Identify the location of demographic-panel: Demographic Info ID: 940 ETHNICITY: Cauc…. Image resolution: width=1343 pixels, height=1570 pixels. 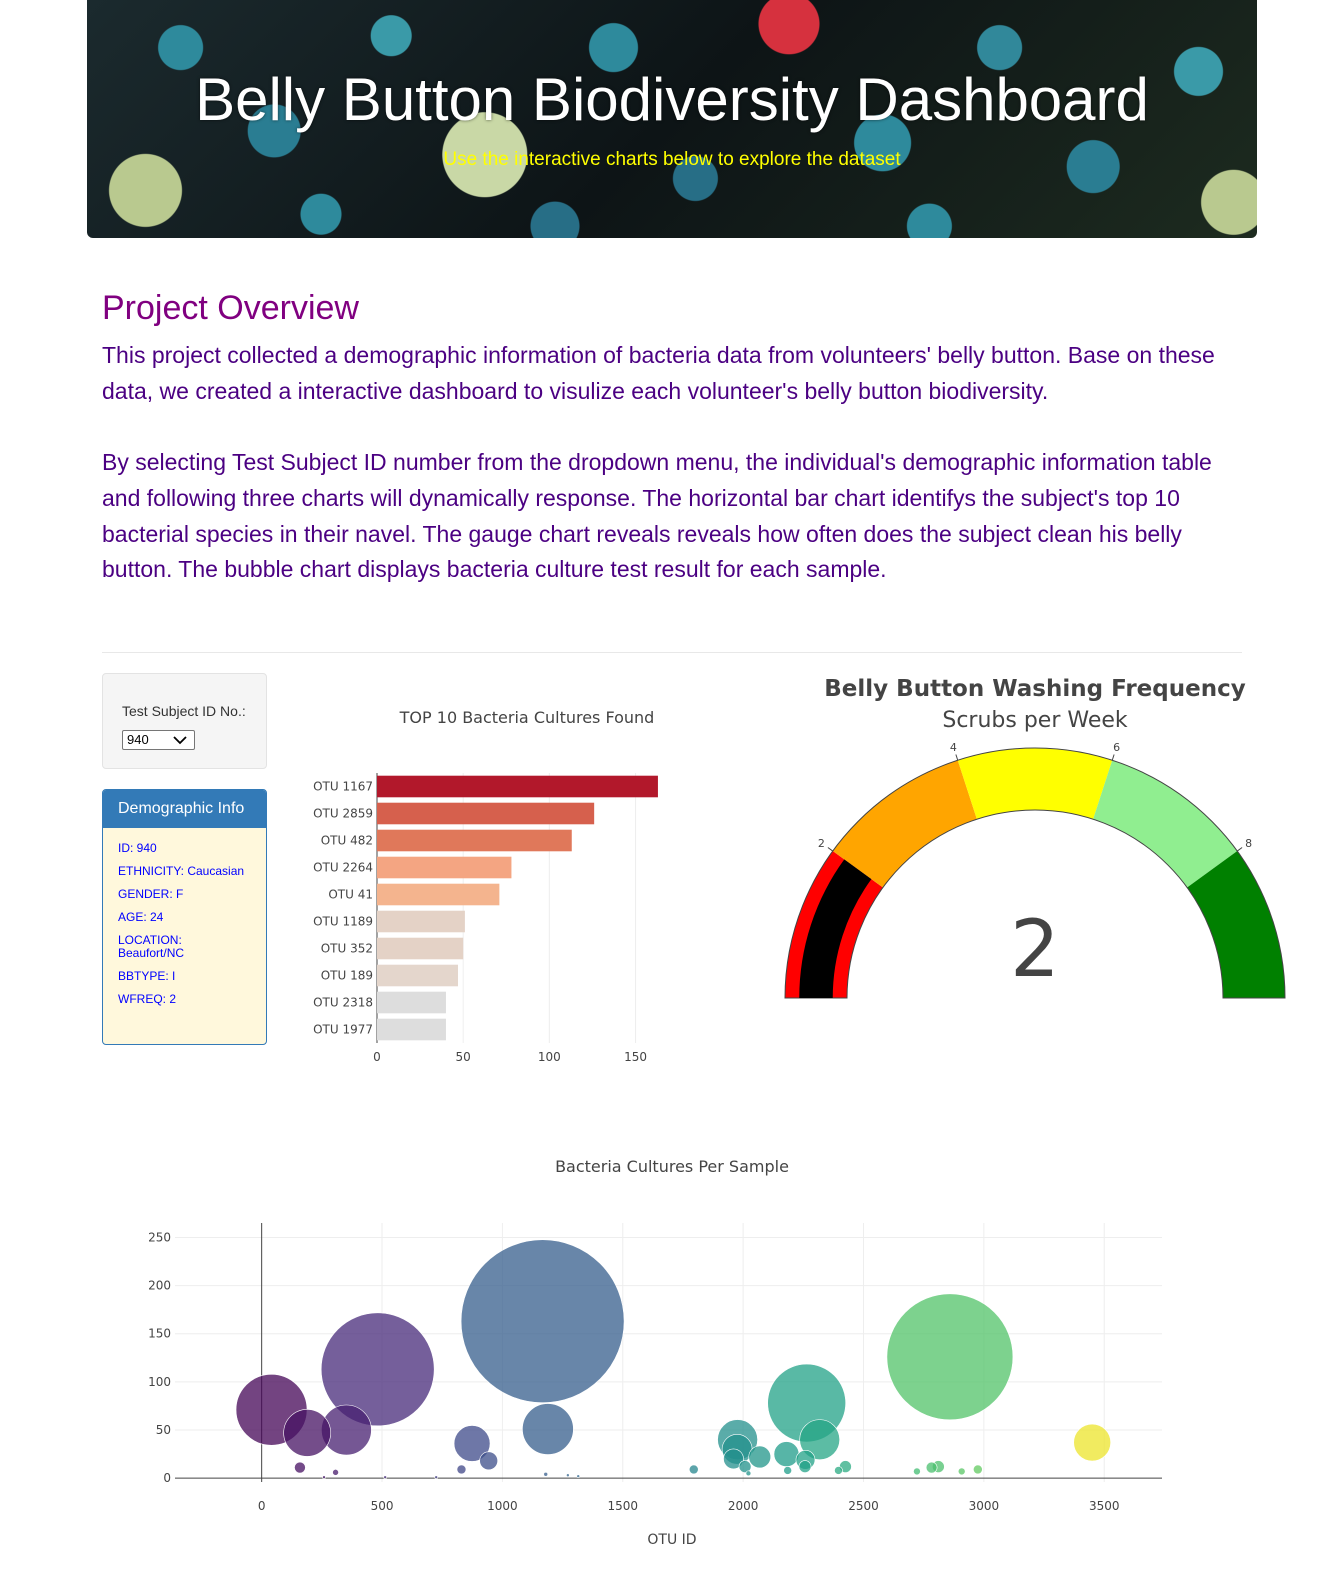
(184, 917).